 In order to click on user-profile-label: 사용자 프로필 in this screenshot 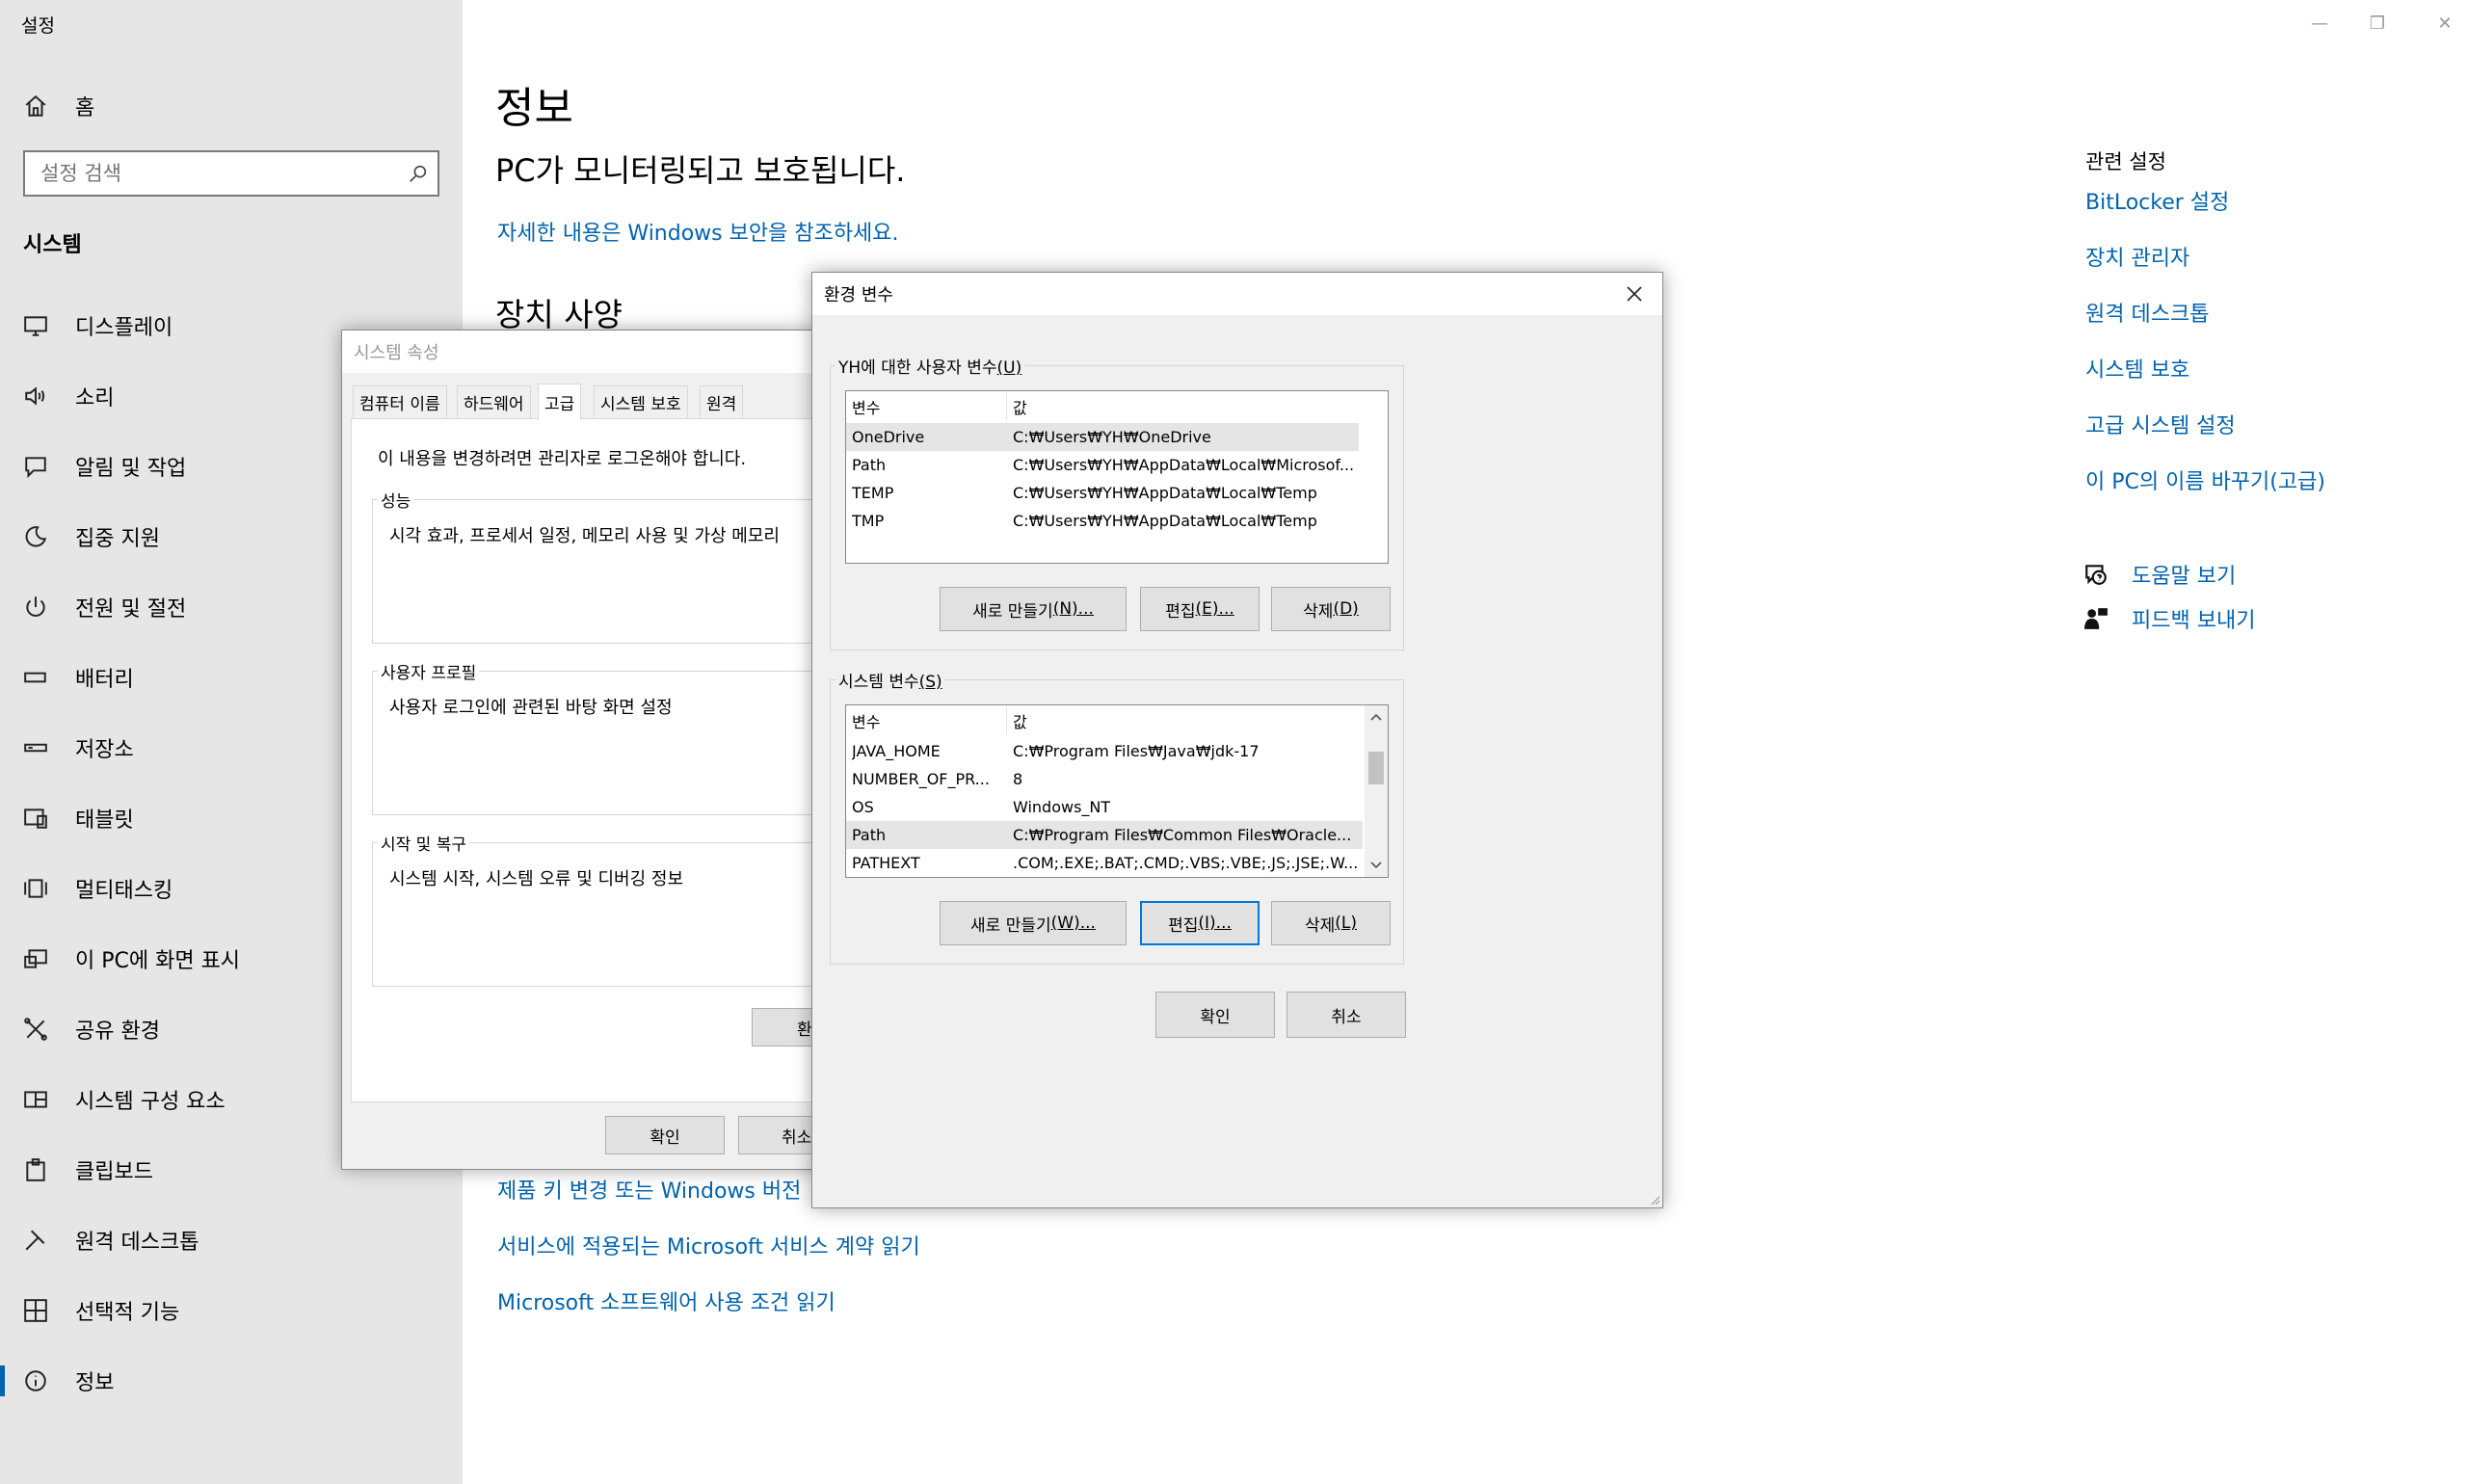, I will do `click(429, 671)`.